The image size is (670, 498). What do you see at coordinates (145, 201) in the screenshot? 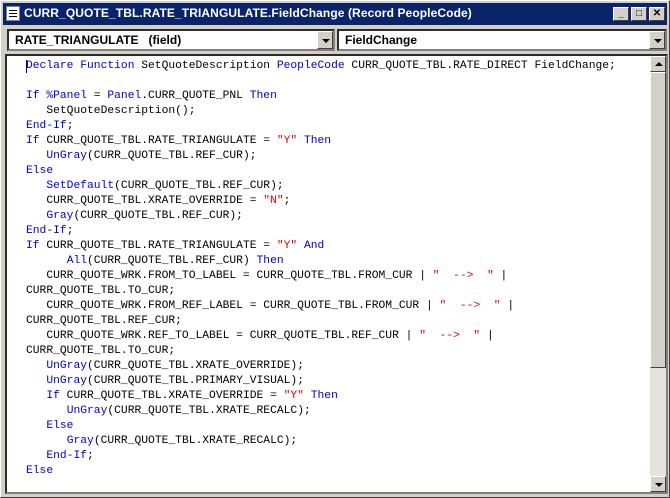
I see `code-token: CURR_QUOTE_TBL.XRATE_OVERRIDE =` at bounding box center [145, 201].